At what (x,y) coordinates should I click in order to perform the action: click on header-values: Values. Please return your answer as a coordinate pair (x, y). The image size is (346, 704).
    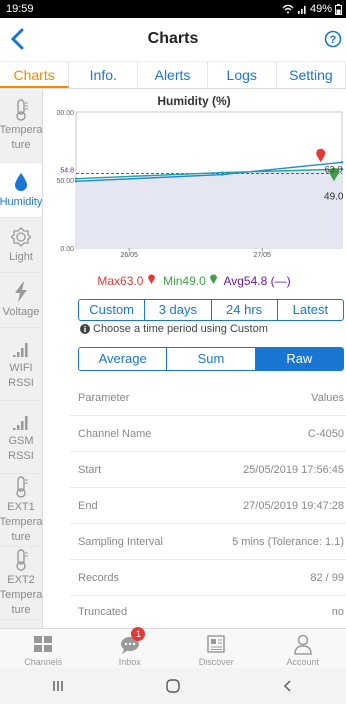
    Looking at the image, I should click on (327, 397).